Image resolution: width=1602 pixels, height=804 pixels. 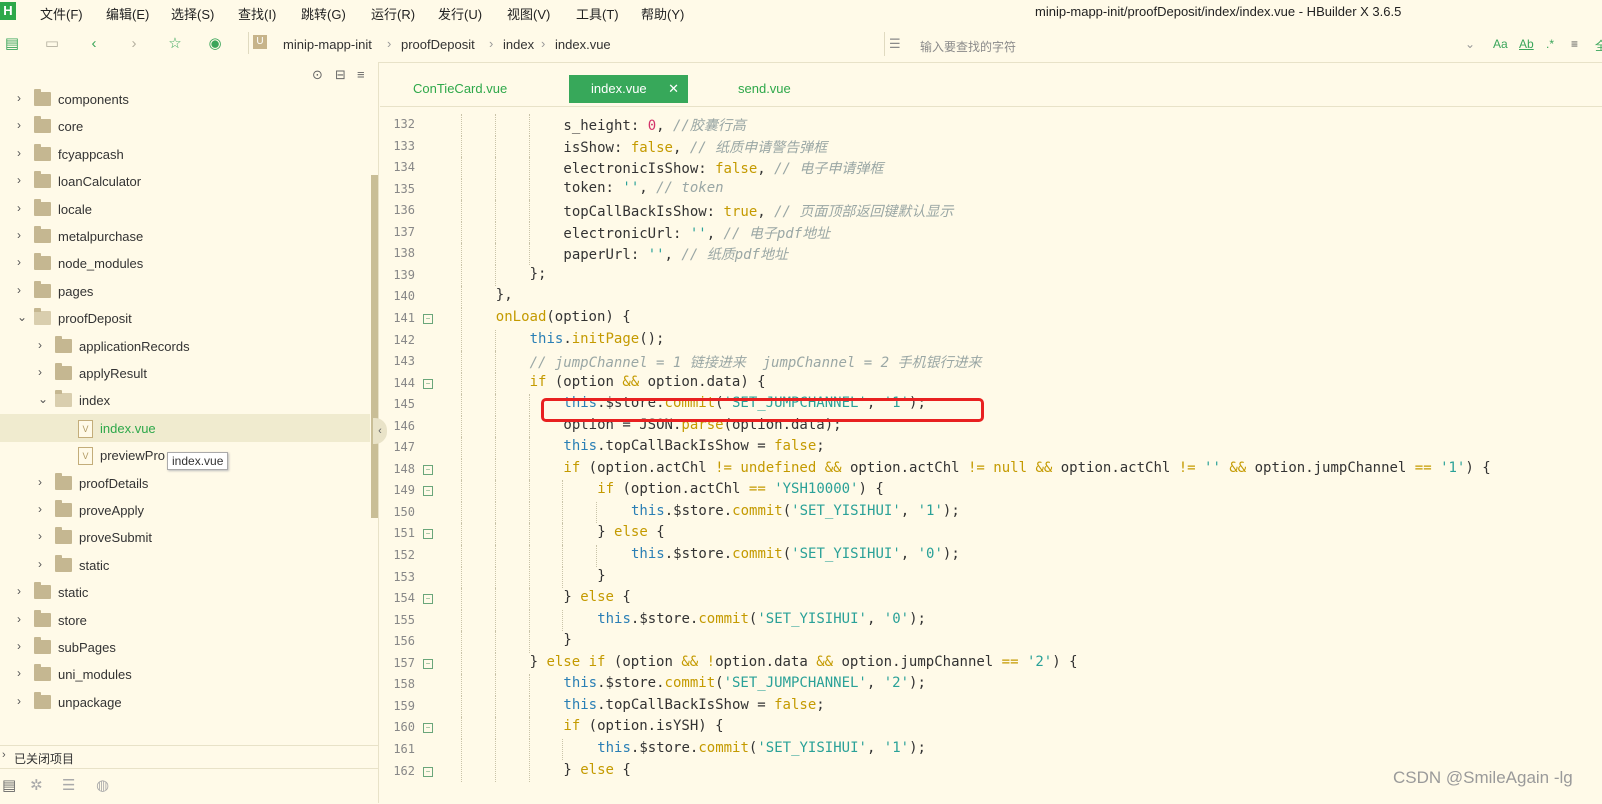 I want to click on code-line: this.$store.commit('SET_YISIHUI', '0');, so click(x=795, y=554).